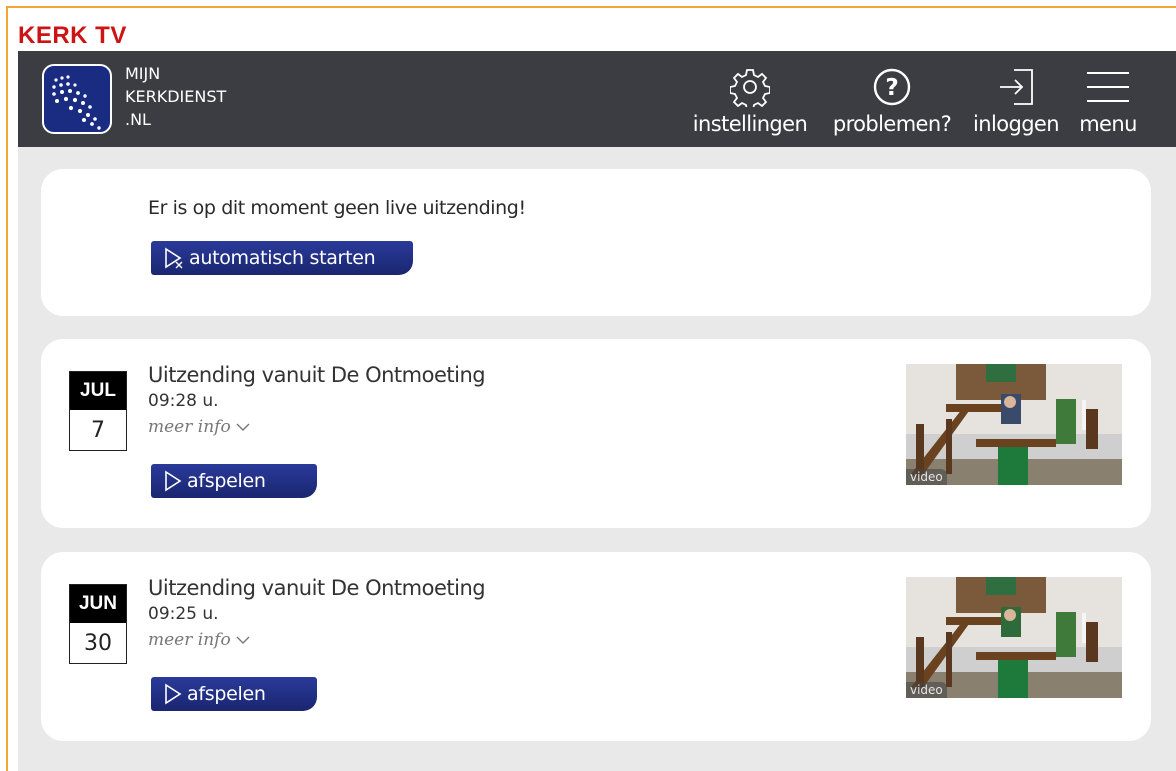 Image resolution: width=1176 pixels, height=771 pixels. I want to click on nav-problemen: ? problemen?, so click(892, 102).